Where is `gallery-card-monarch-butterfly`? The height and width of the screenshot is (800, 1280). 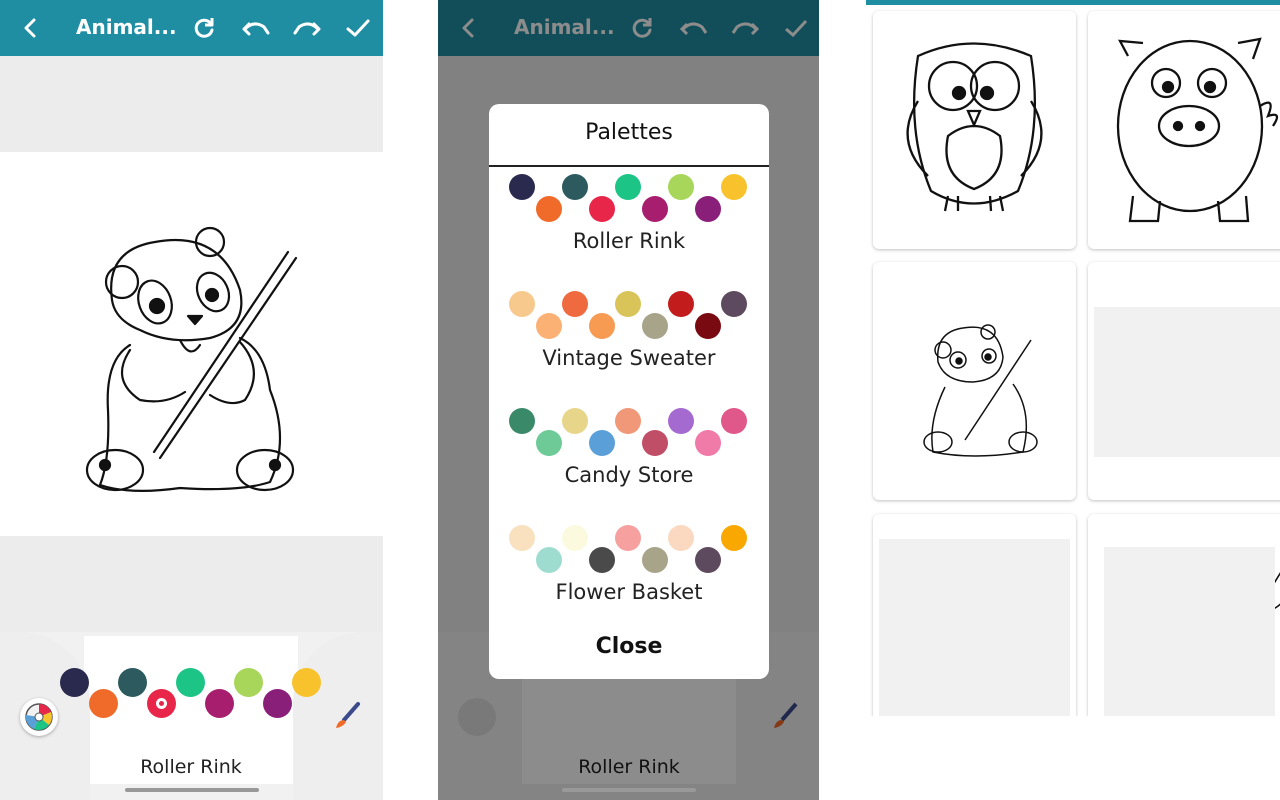
gallery-card-monarch-butterfly is located at coordinates (1184, 381).